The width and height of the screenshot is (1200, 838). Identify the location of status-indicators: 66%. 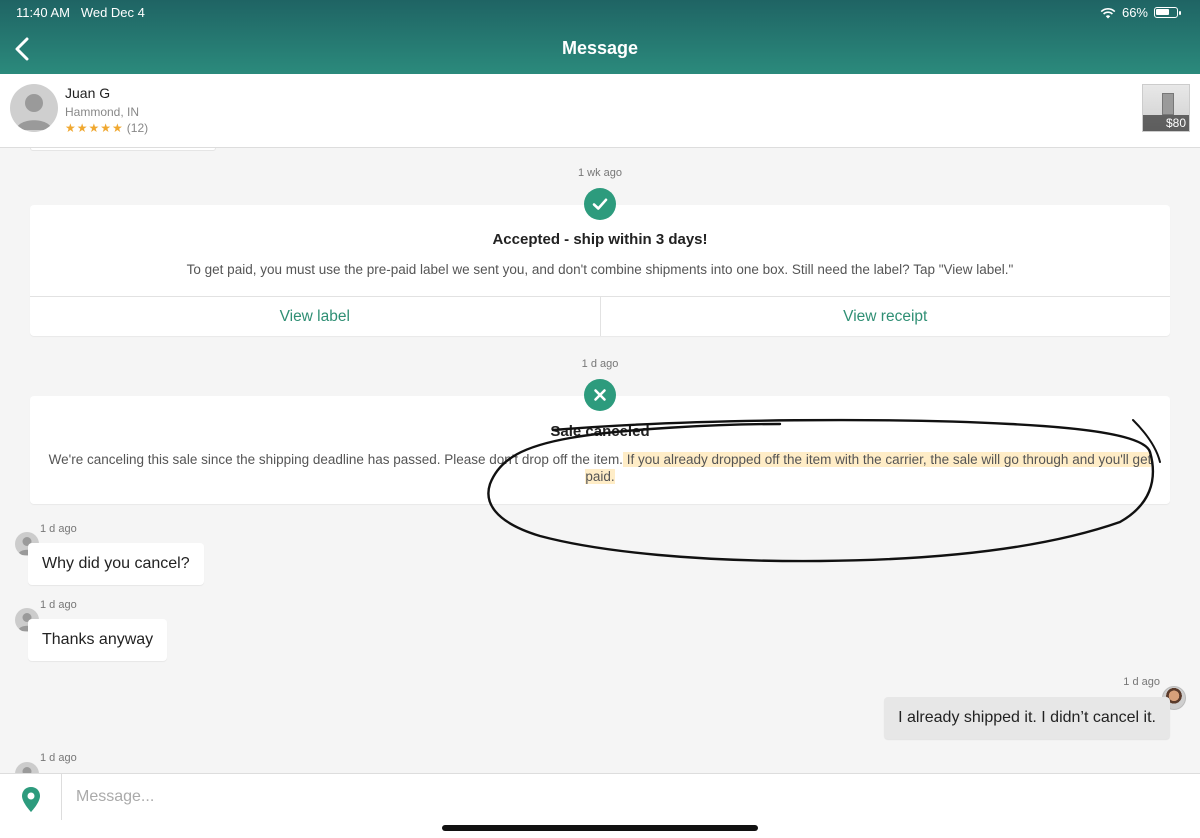
(1140, 12).